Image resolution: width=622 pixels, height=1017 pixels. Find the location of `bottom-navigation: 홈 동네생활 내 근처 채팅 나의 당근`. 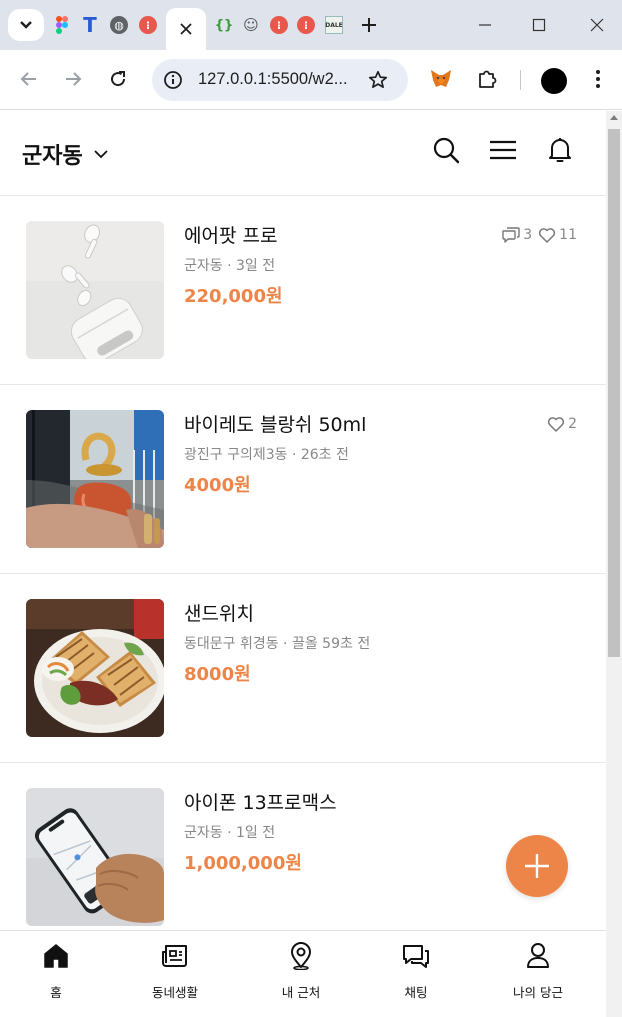

bottom-navigation: 홈 동네생활 내 근처 채팅 나의 당근 is located at coordinates (303, 973).